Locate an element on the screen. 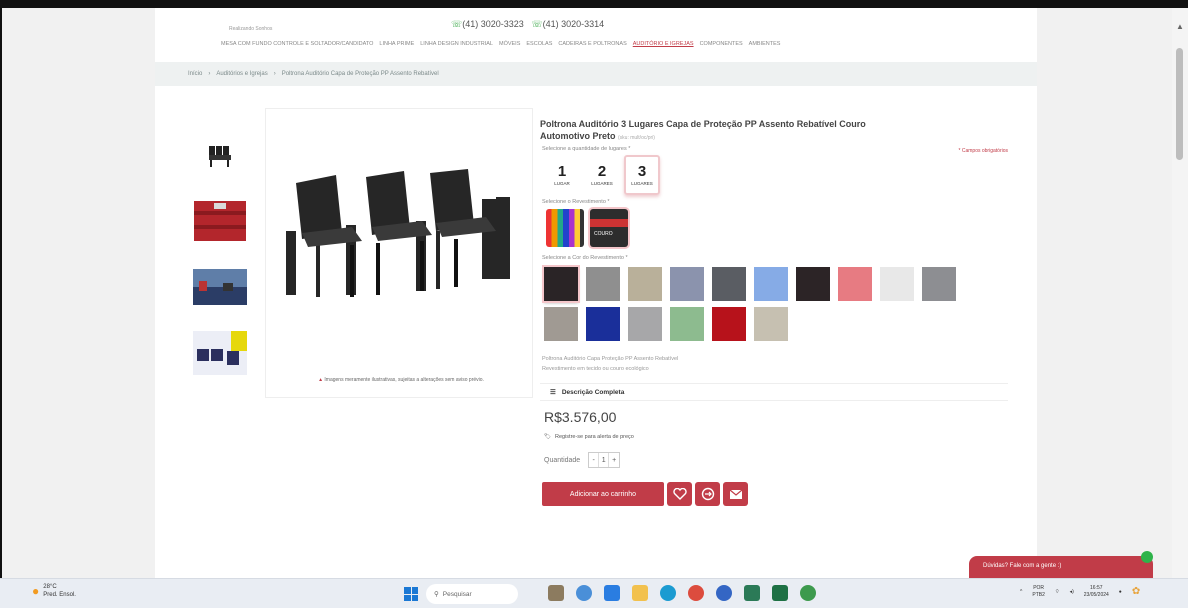  email-button is located at coordinates (735, 494).